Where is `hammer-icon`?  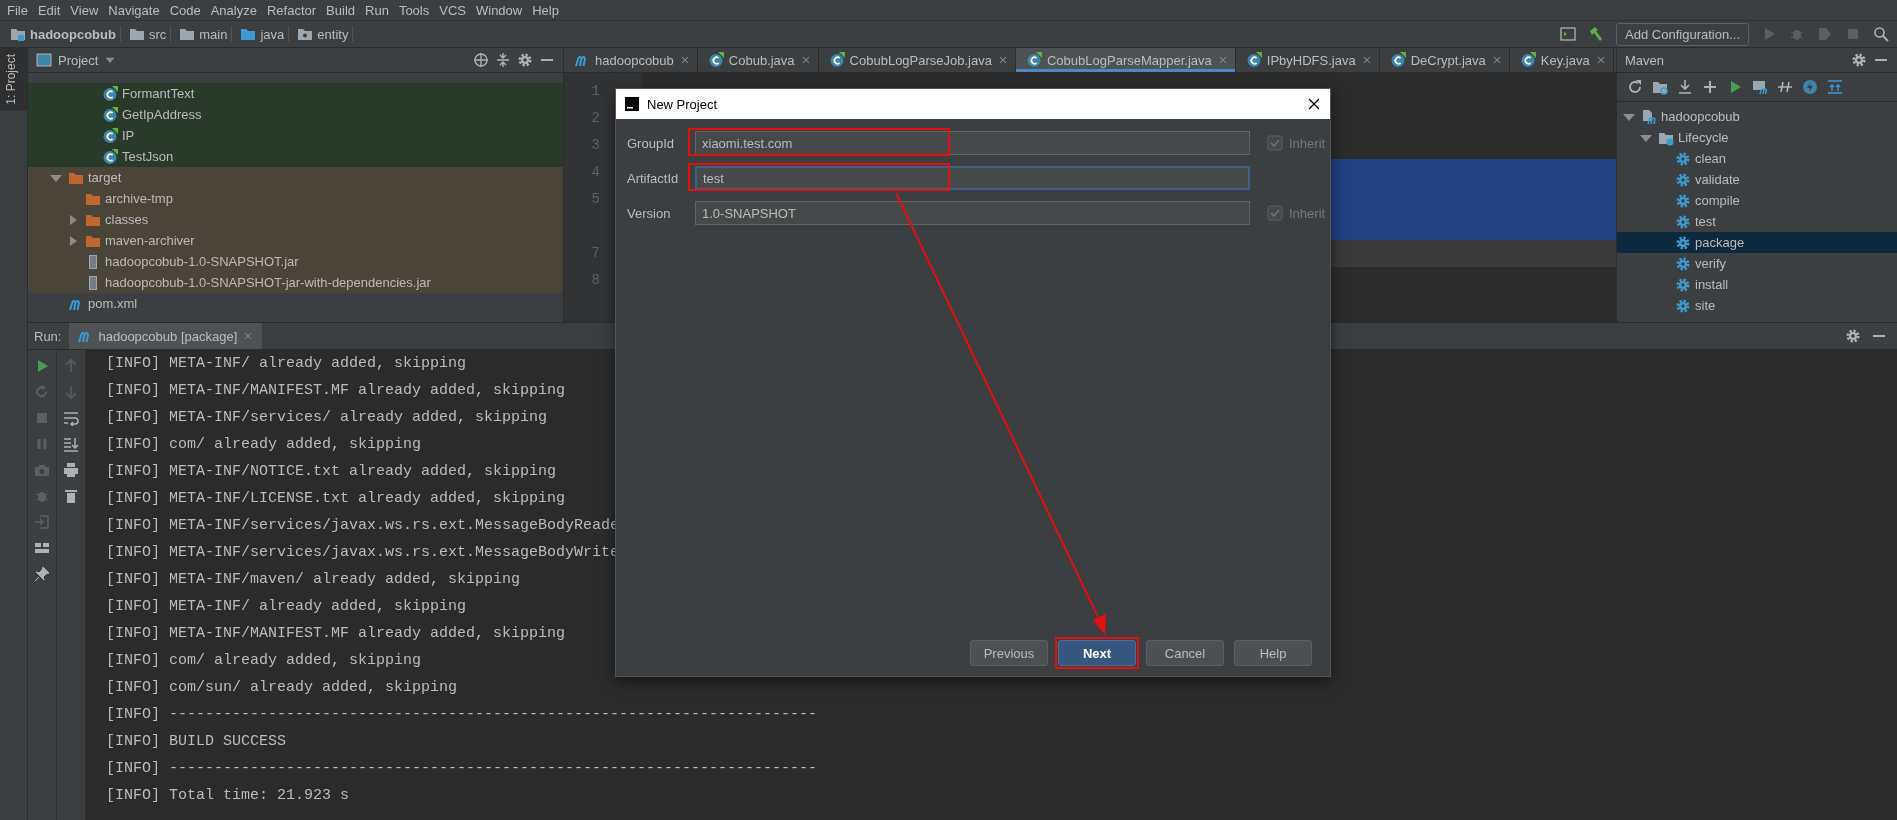 hammer-icon is located at coordinates (1596, 34).